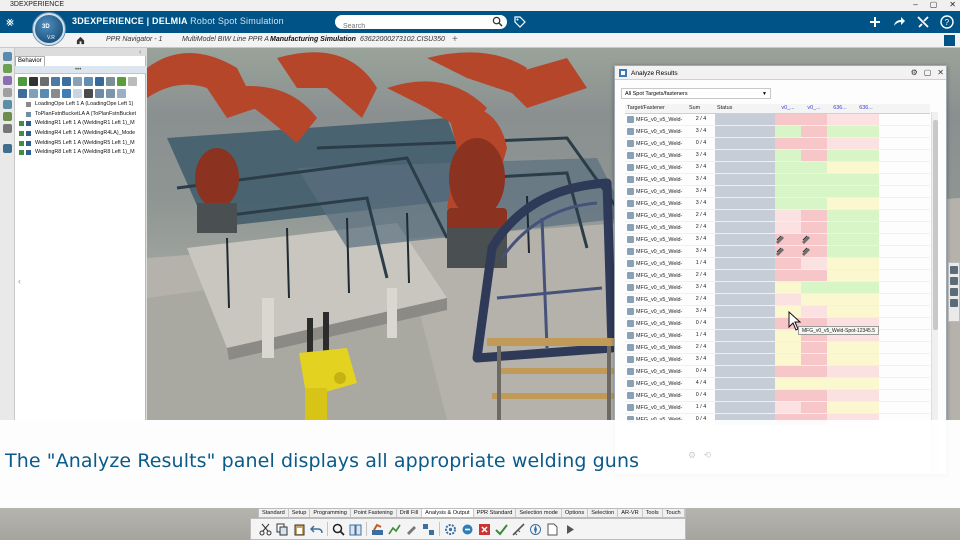 This screenshot has height=540, width=960. Describe the element at coordinates (99, 81) in the screenshot. I see `chart-icon` at that location.